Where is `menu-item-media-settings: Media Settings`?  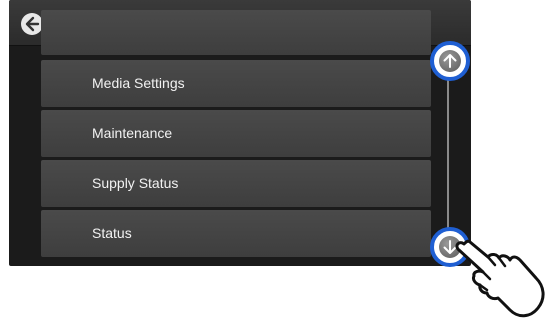
menu-item-media-settings: Media Settings is located at coordinates (236, 83).